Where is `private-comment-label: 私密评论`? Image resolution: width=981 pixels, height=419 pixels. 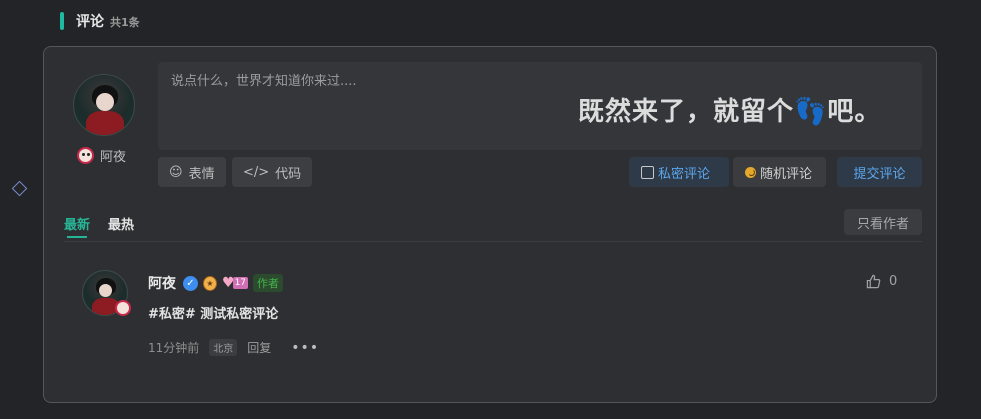 private-comment-label: 私密评论 is located at coordinates (684, 174).